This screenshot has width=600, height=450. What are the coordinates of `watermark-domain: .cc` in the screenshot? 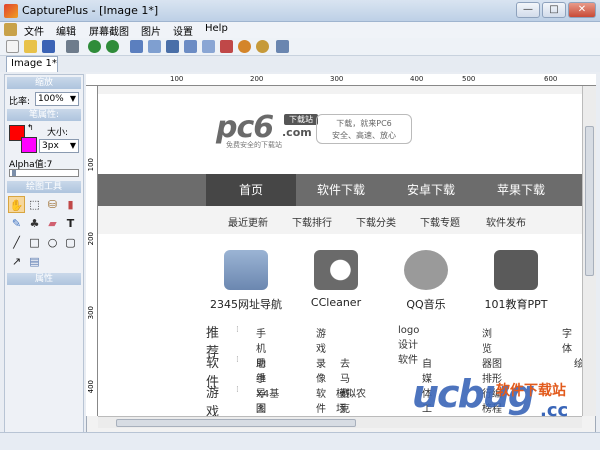 It's located at (554, 410).